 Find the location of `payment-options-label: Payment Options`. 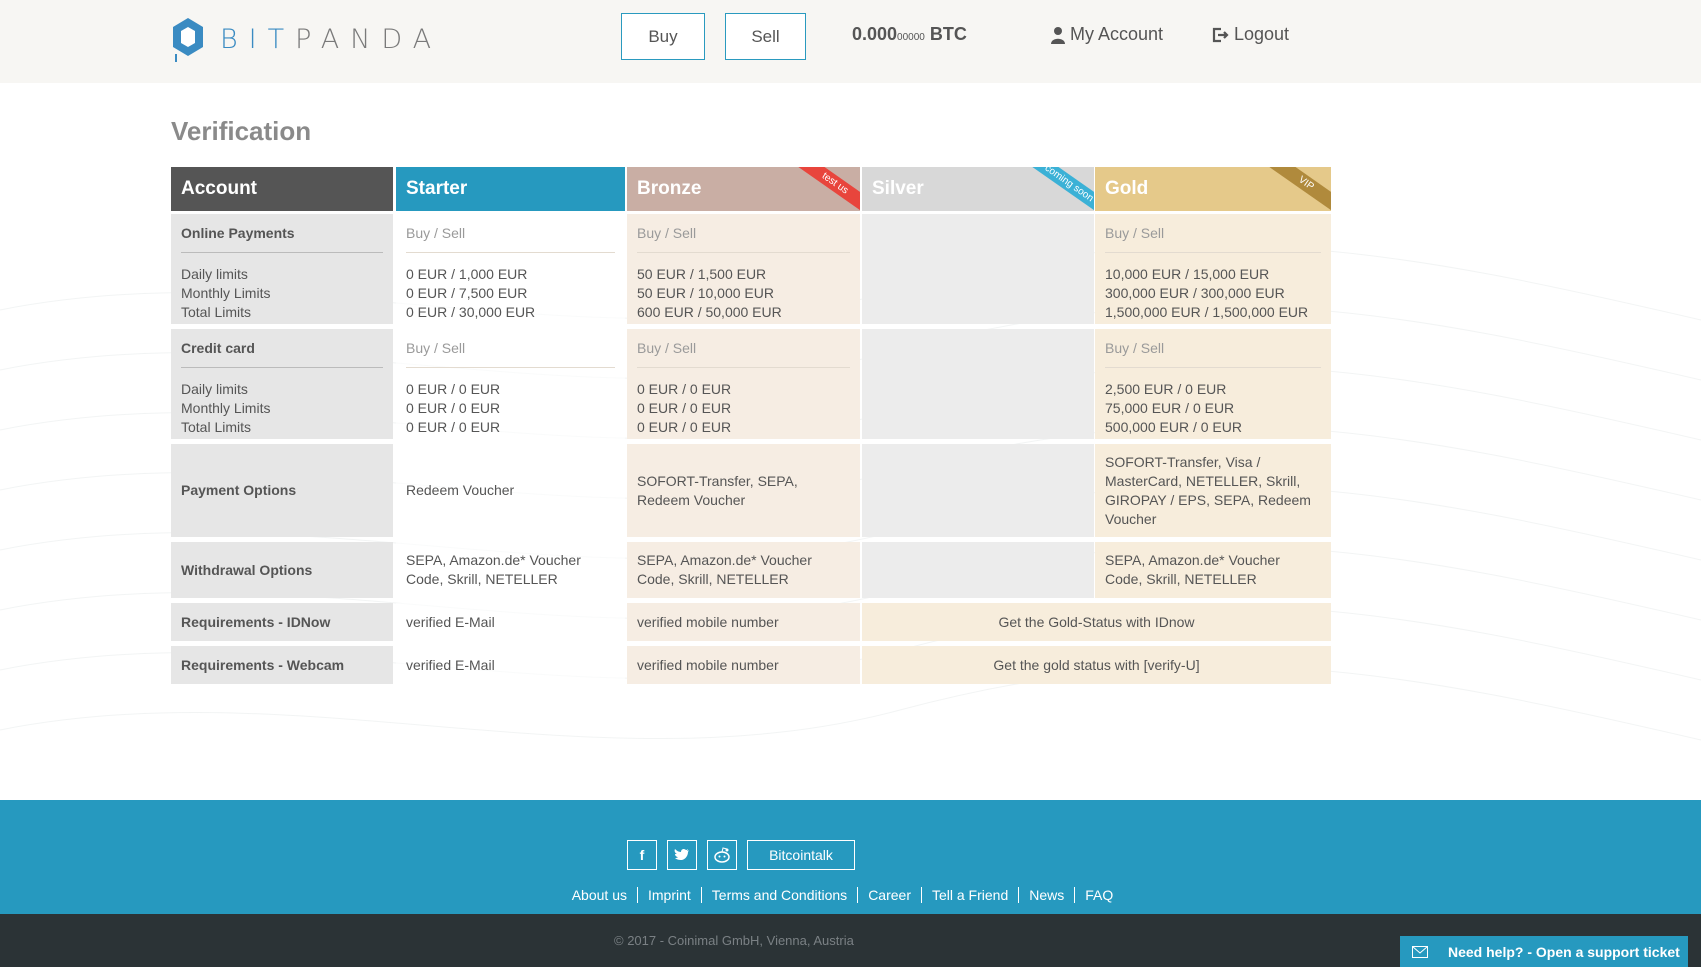

payment-options-label: Payment Options is located at coordinates (239, 490).